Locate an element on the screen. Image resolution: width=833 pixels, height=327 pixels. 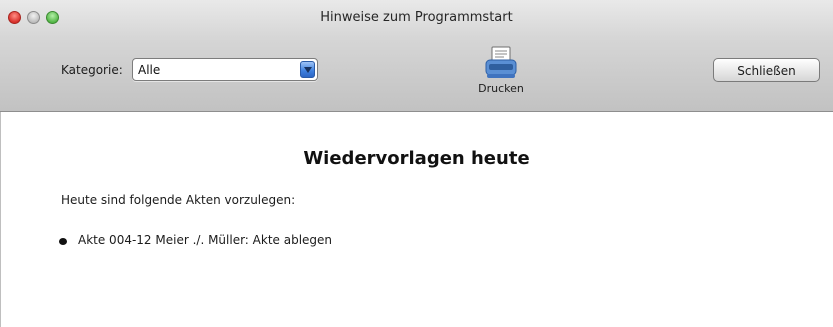
category-label: Kategorie: is located at coordinates (92, 70).